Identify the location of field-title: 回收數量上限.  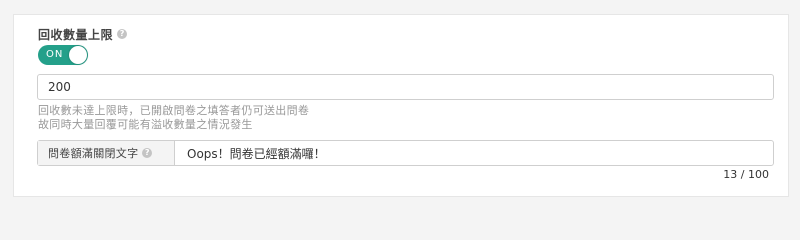
(76, 34).